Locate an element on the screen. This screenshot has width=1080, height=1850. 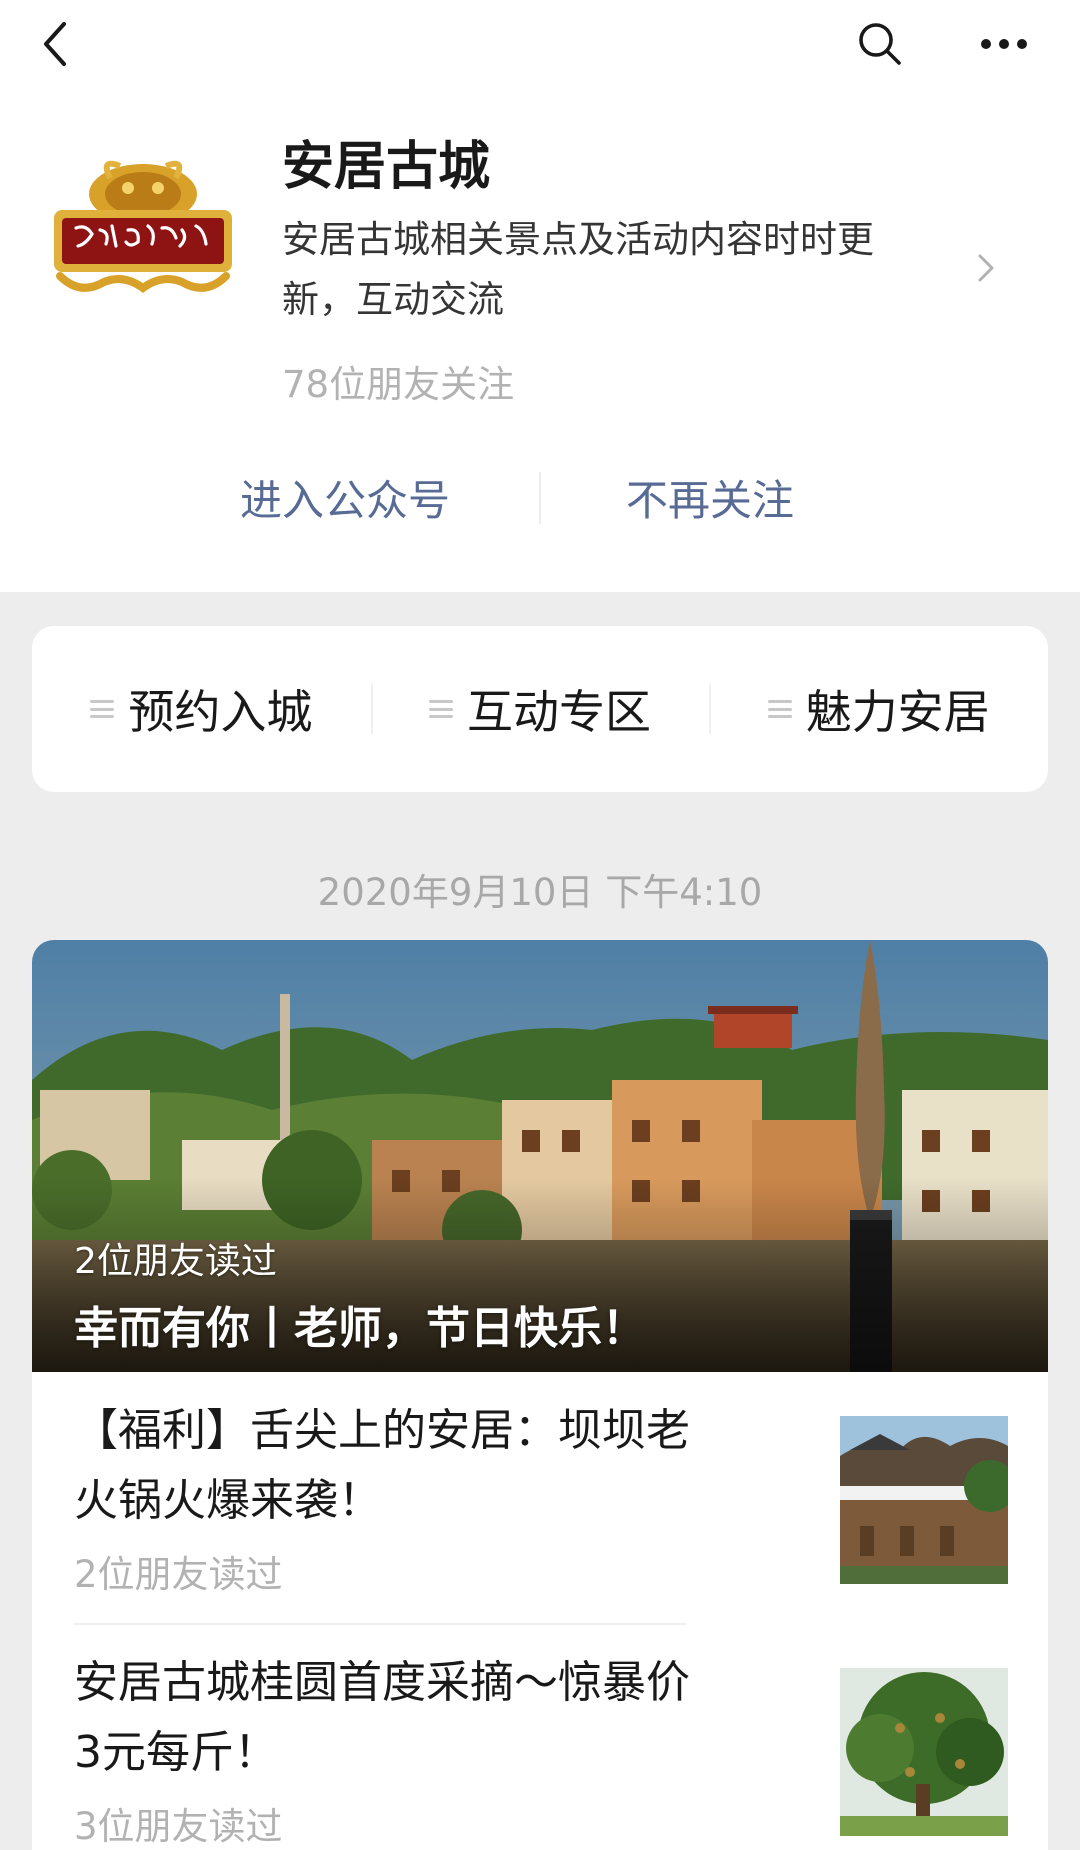
unfollow-button: 不再关注 is located at coordinates (710, 497).